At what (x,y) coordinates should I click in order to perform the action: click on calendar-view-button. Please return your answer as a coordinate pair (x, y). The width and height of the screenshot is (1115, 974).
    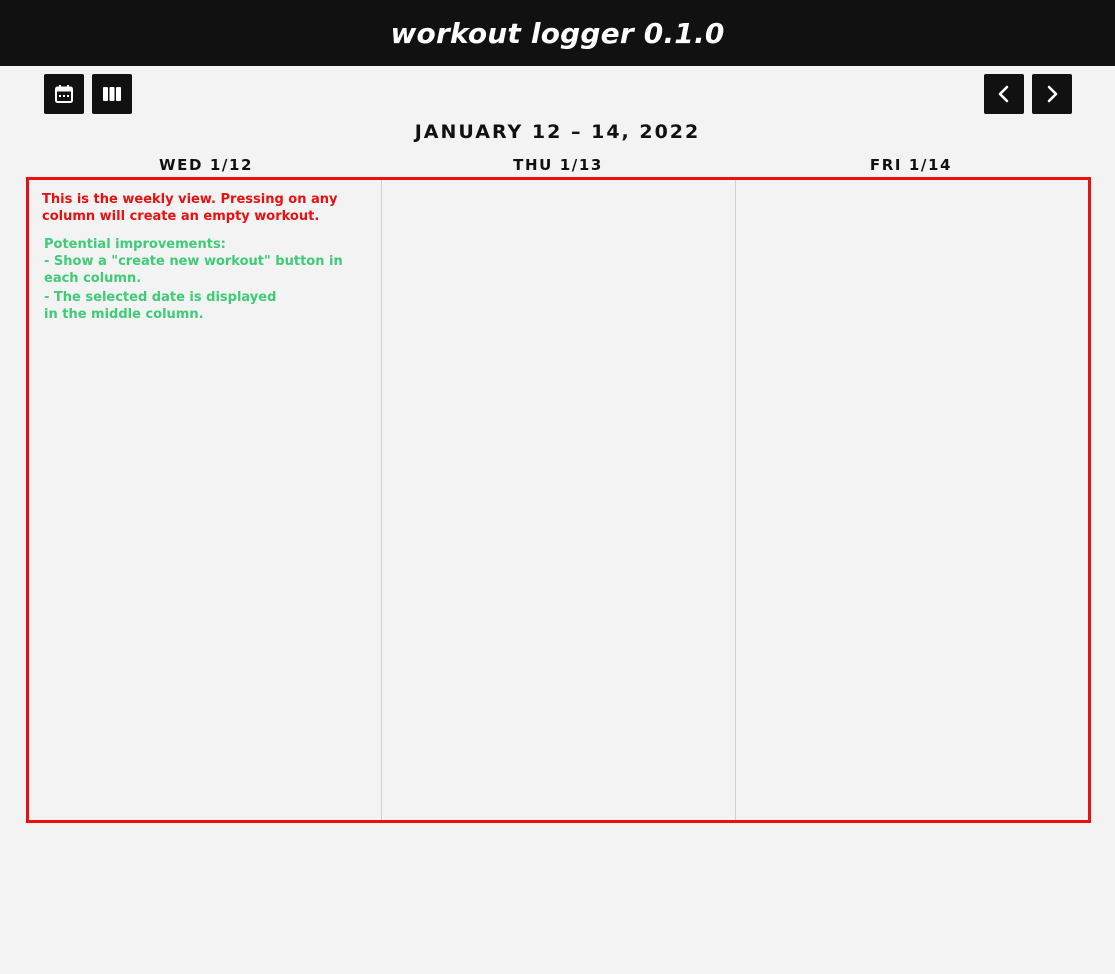
    Looking at the image, I should click on (64, 94).